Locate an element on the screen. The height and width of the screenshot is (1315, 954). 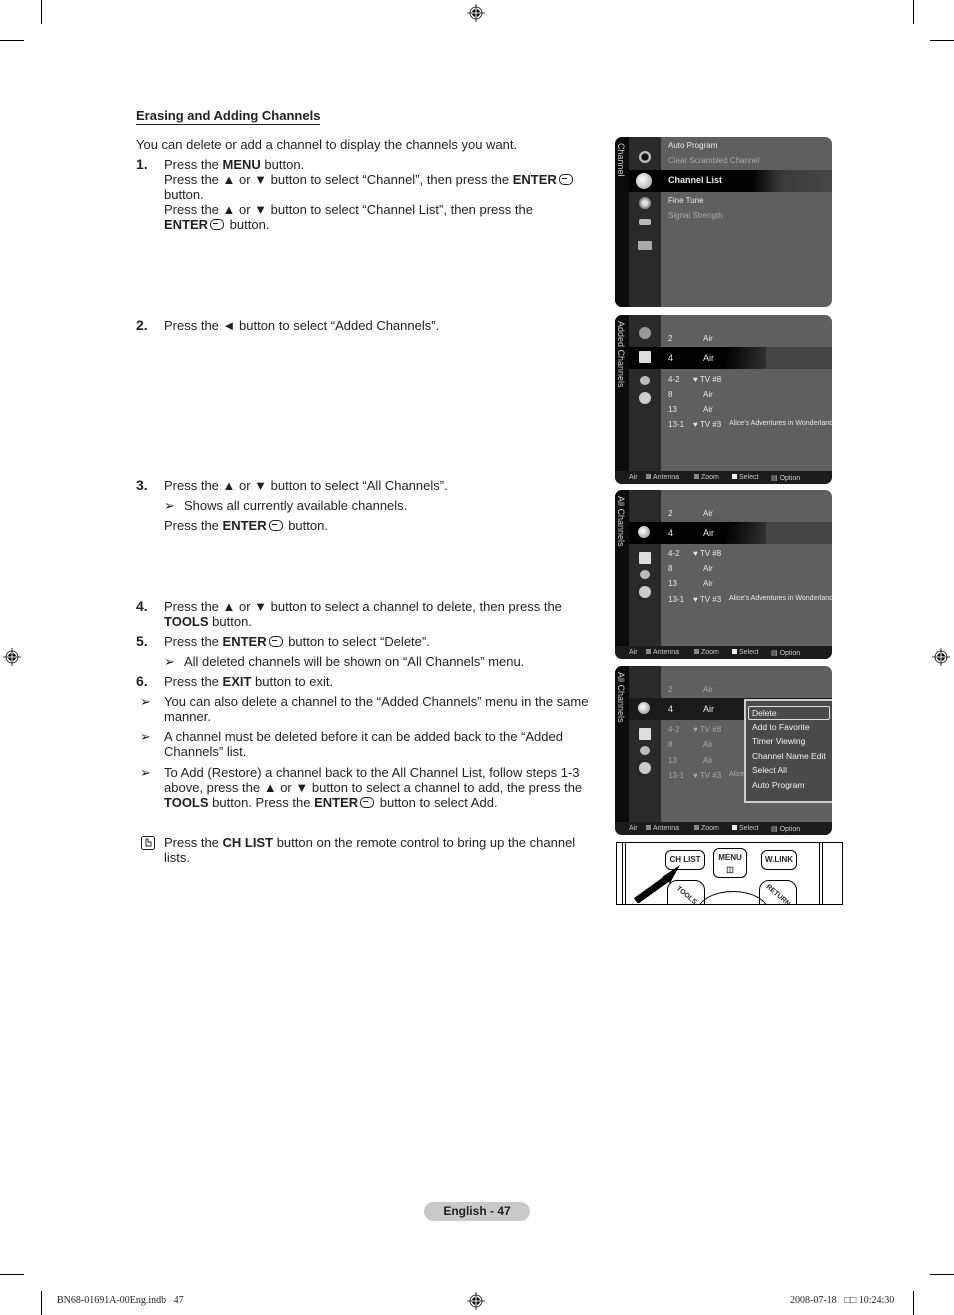
popup-item-delete: Delete is located at coordinates (764, 713).